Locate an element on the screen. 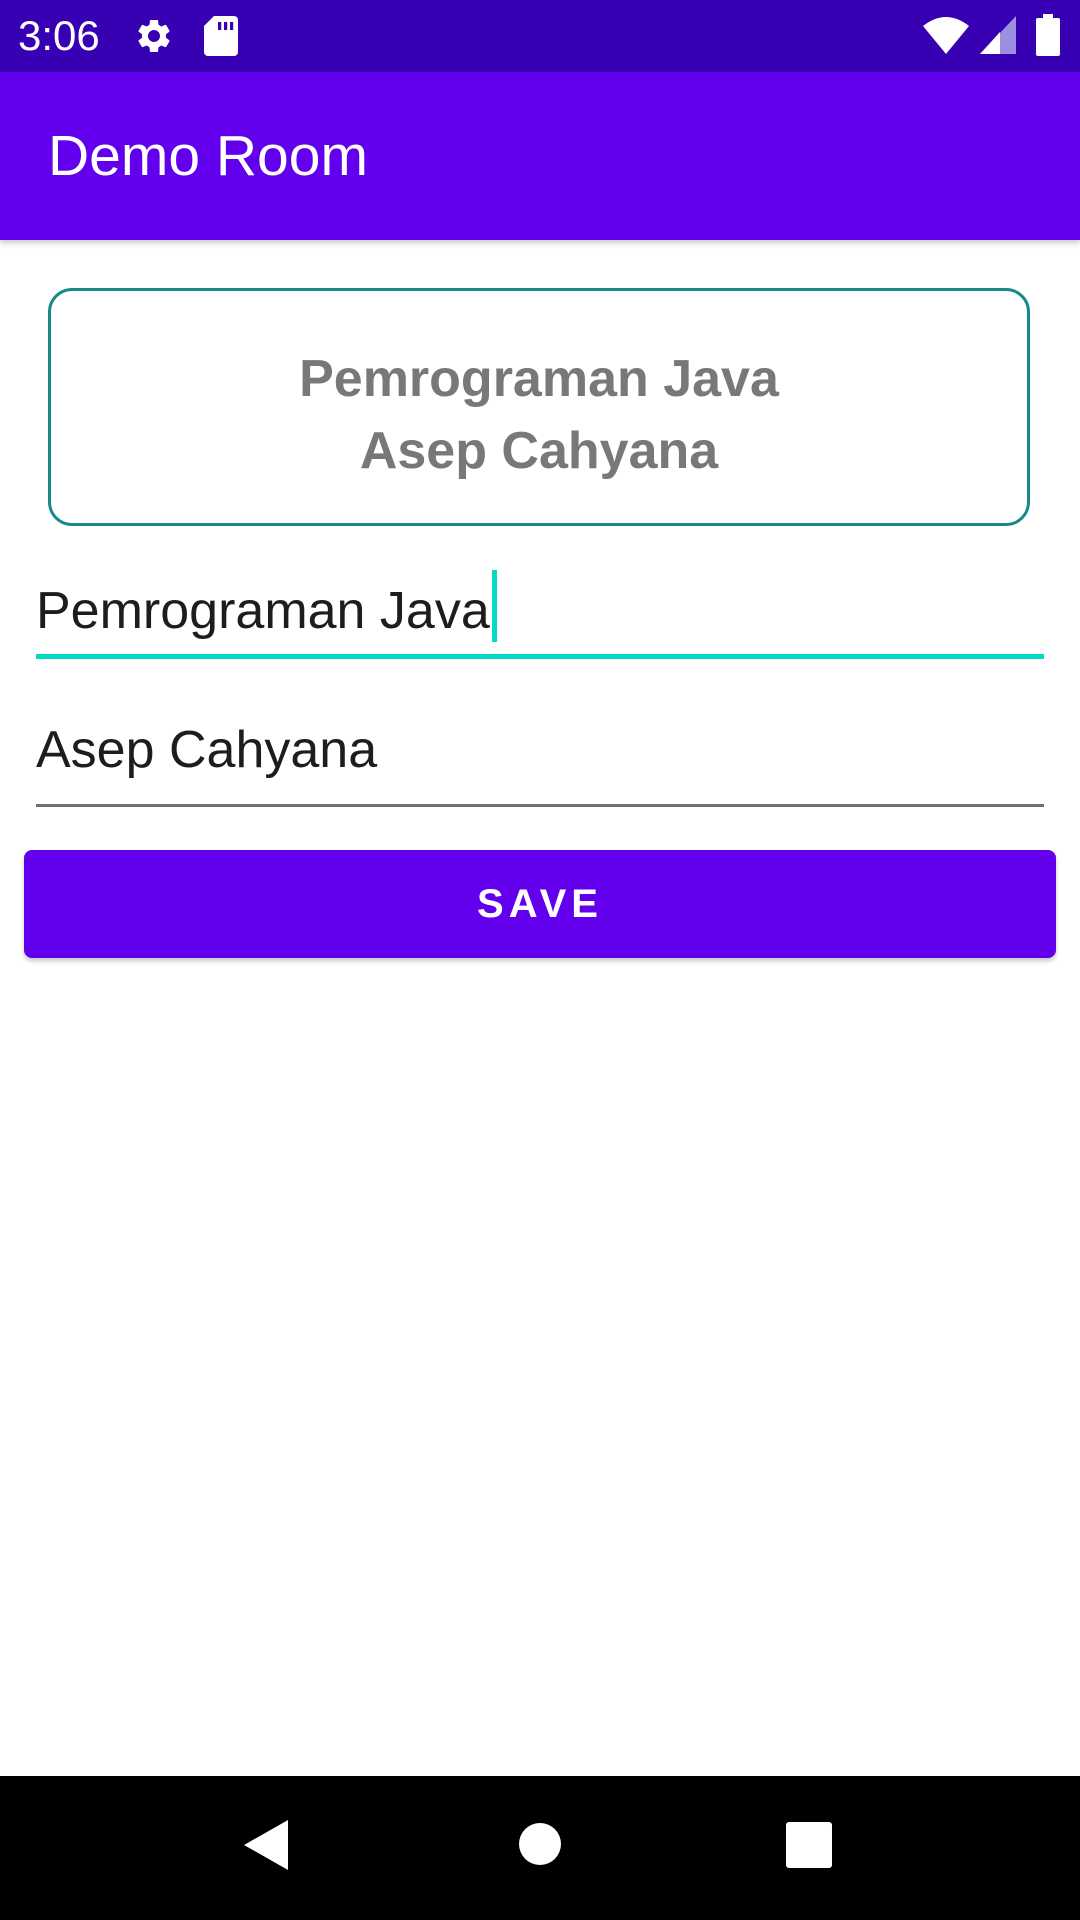 The width and height of the screenshot is (1080, 1920). gear-icon is located at coordinates (154, 35).